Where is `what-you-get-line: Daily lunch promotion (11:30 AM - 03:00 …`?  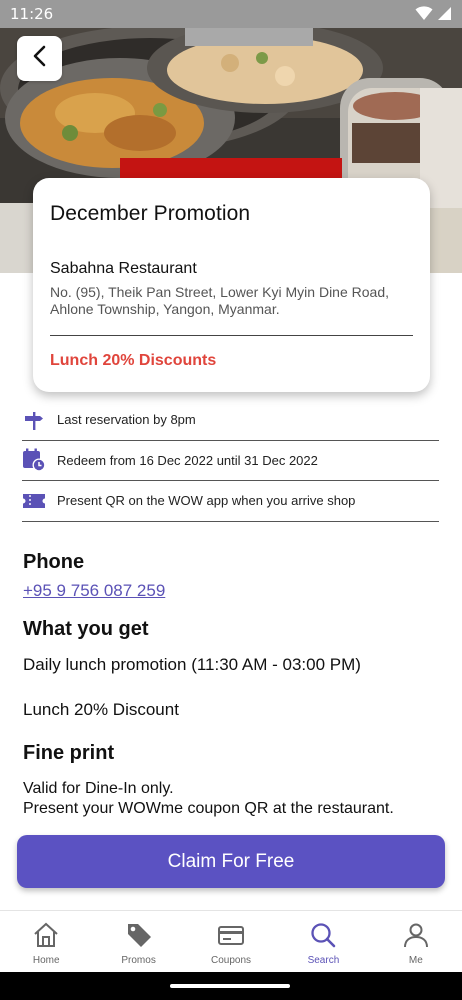
what-you-get-line: Daily lunch promotion (11:30 AM - 03:00 … is located at coordinates (192, 664).